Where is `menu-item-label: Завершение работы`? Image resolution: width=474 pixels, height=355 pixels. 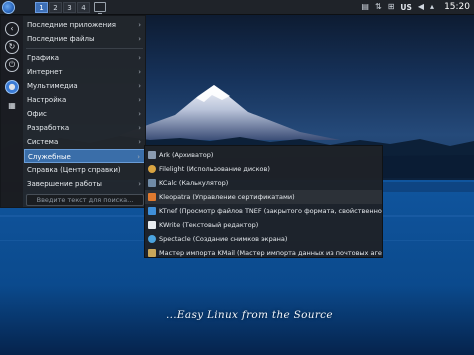
menu-item-label: Завершение работы is located at coordinates (64, 184).